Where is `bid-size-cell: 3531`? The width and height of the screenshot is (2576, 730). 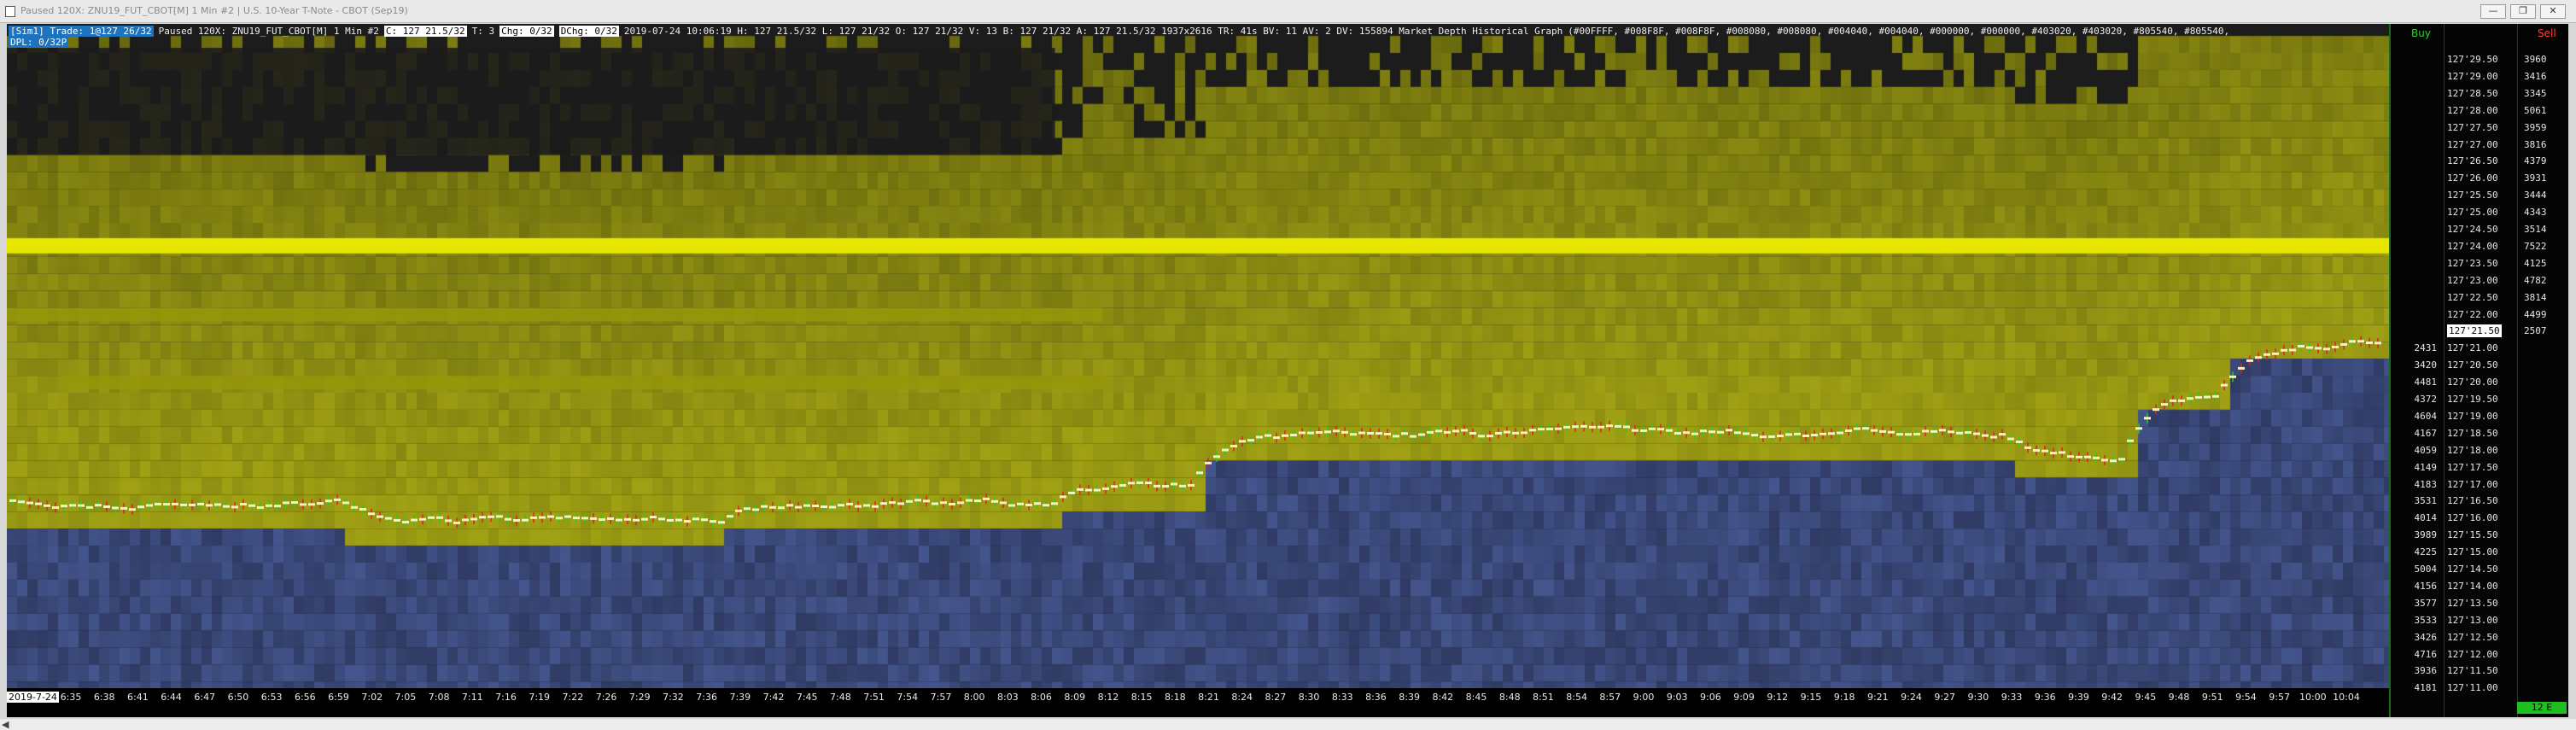
bid-size-cell: 3531 is located at coordinates (2426, 500).